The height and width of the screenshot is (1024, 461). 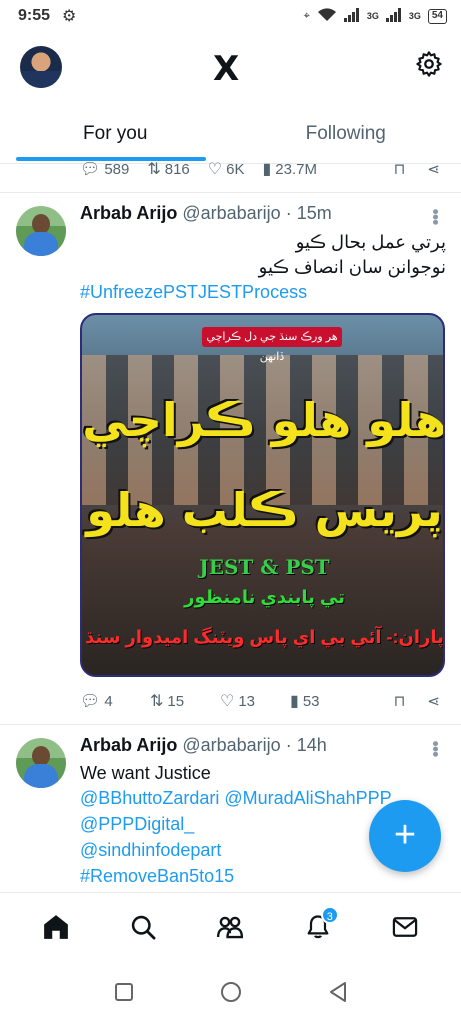 What do you see at coordinates (372, 16) in the screenshot?
I see `network-type: 3G` at bounding box center [372, 16].